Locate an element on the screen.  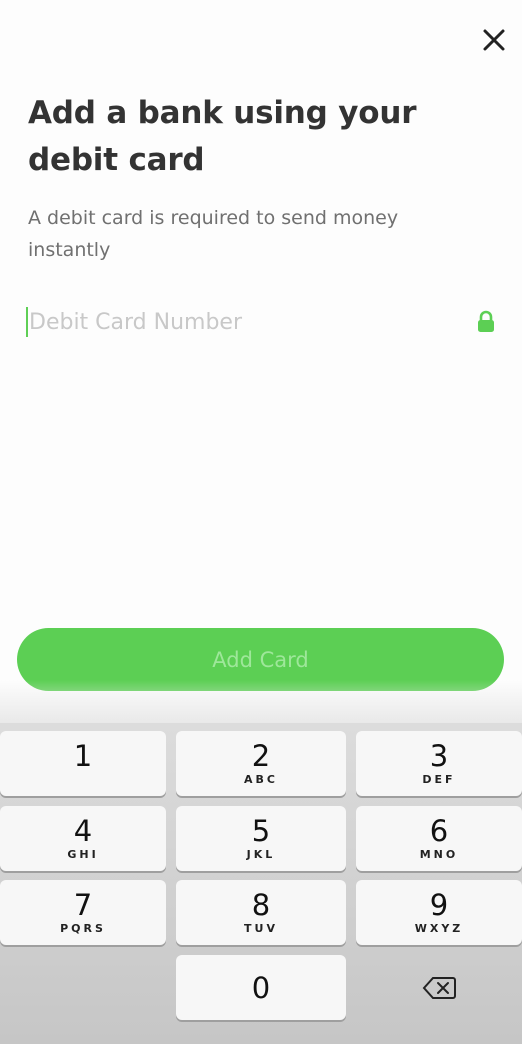
close-icon is located at coordinates (494, 40).